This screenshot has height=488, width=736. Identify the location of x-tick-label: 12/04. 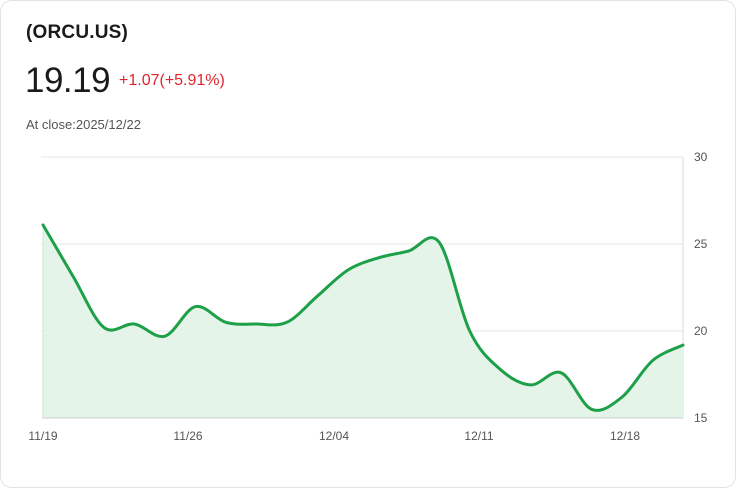
(334, 436).